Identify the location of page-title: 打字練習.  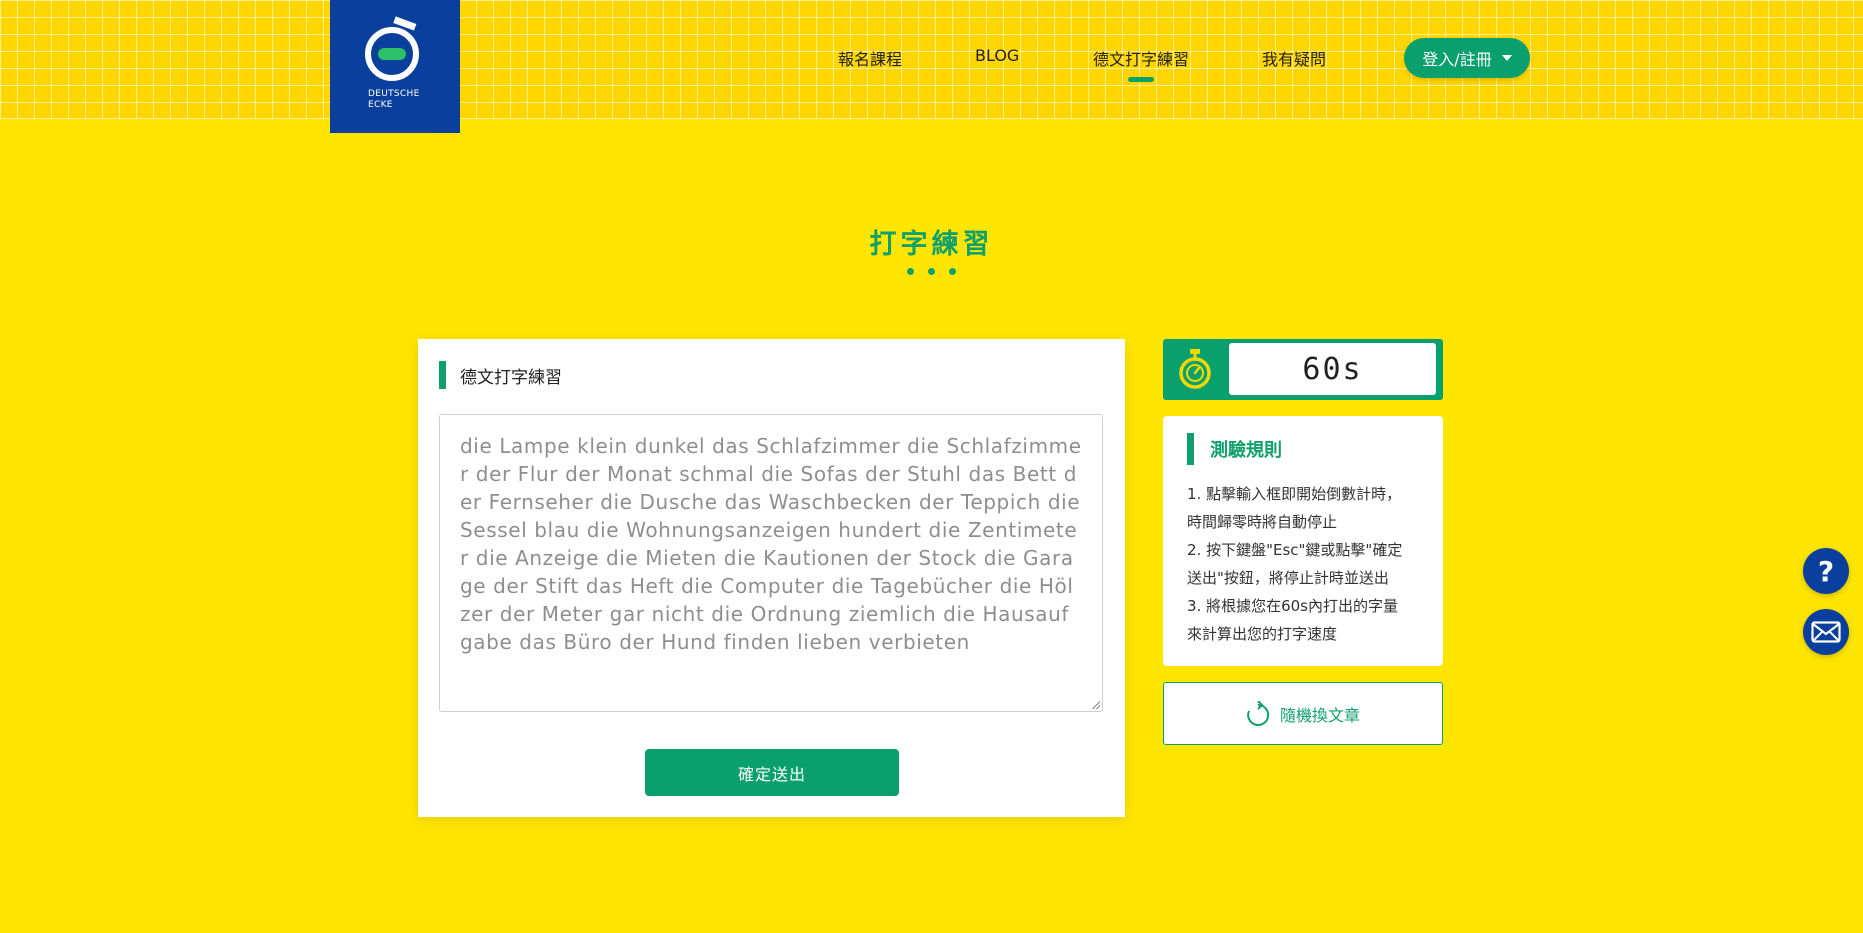
(931, 244).